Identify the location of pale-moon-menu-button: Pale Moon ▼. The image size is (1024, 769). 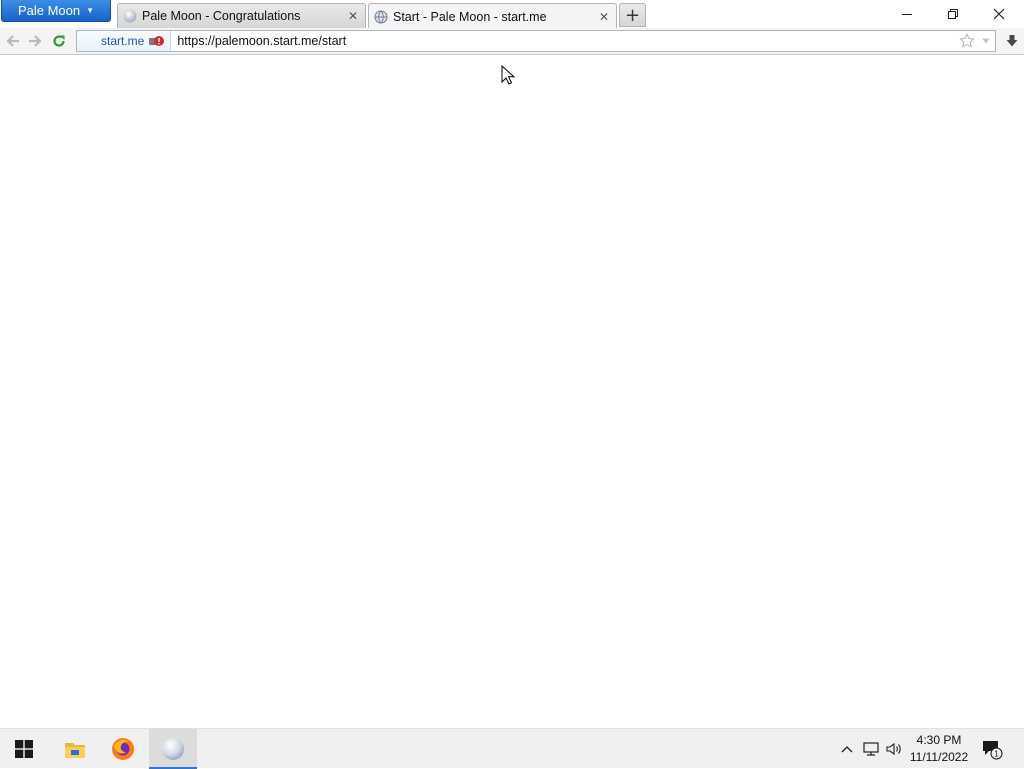
(56, 11).